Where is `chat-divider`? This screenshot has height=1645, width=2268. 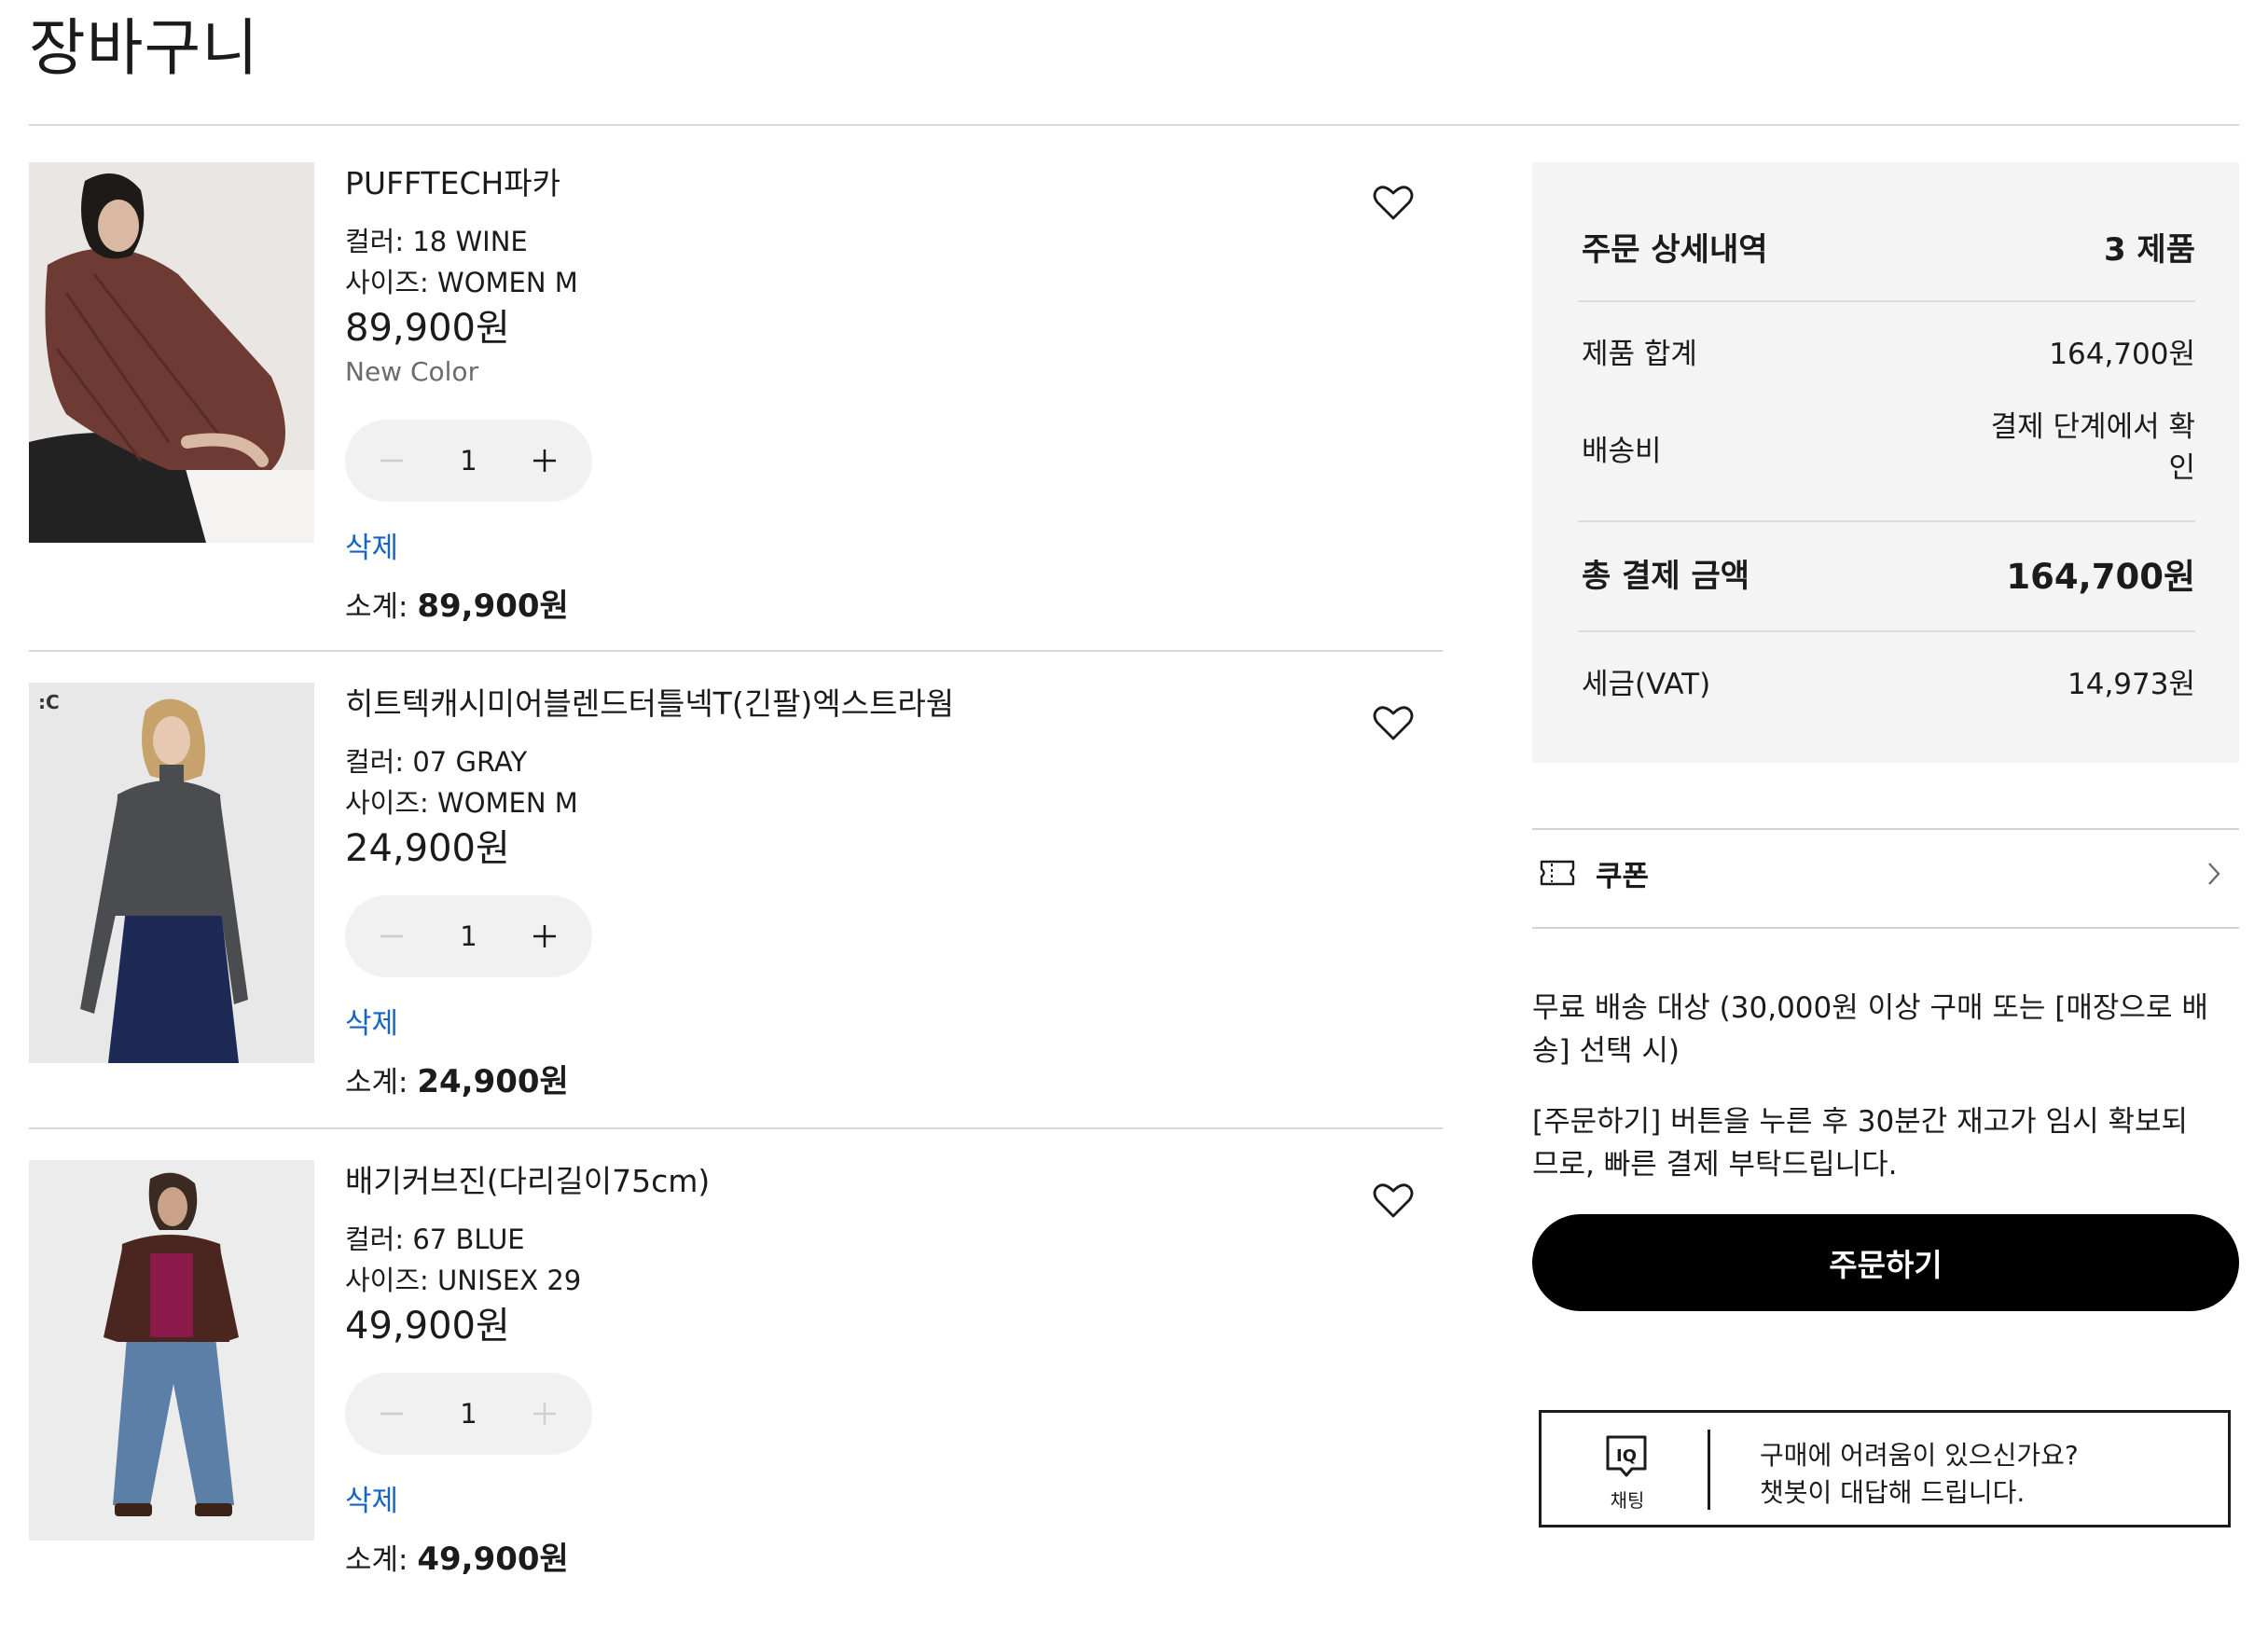 chat-divider is located at coordinates (1709, 1470).